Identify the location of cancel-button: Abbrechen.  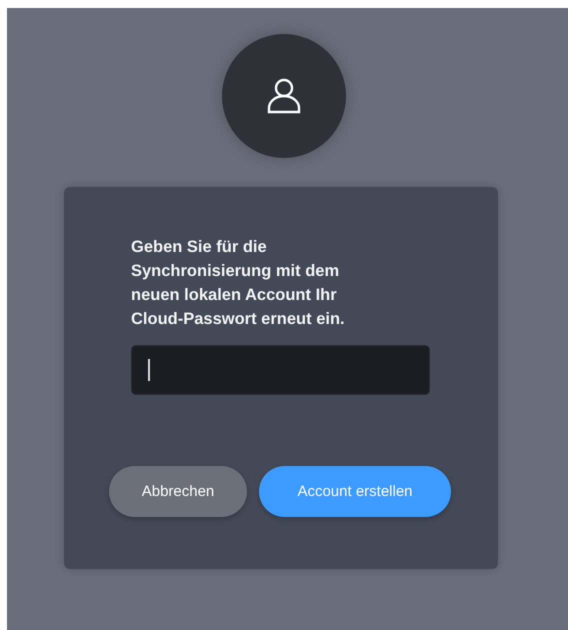
(178, 491).